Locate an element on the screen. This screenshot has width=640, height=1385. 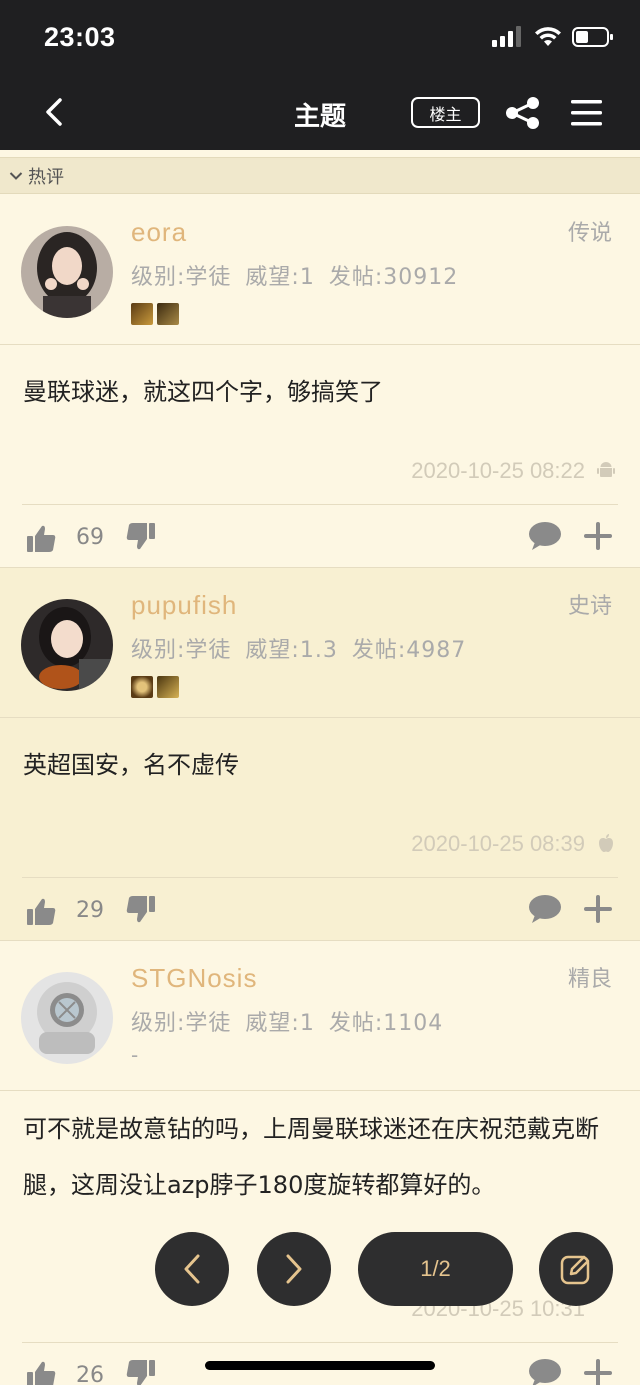
chevron-right-icon is located at coordinates (294, 1269).